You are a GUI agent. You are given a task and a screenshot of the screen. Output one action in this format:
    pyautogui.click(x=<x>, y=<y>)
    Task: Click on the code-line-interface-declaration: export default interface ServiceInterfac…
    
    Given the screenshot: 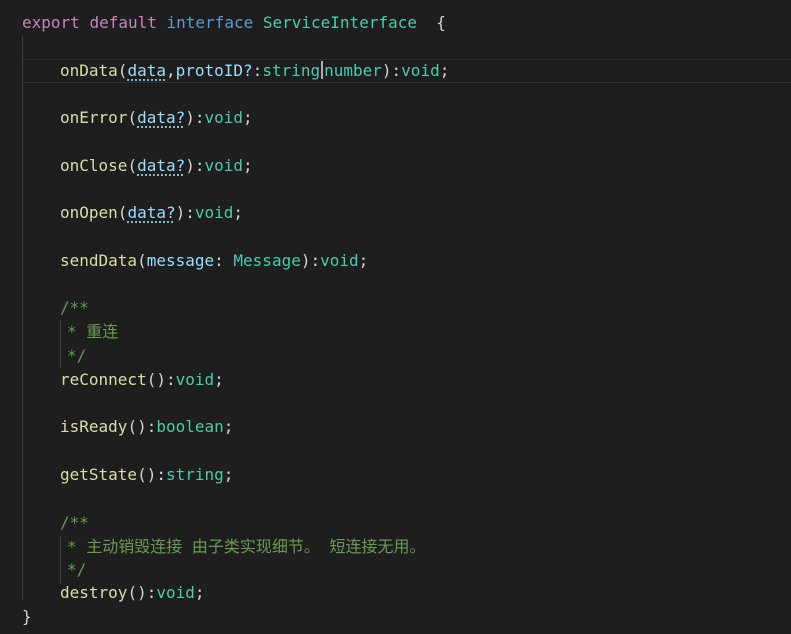 What is the action you would take?
    pyautogui.click(x=234, y=23)
    